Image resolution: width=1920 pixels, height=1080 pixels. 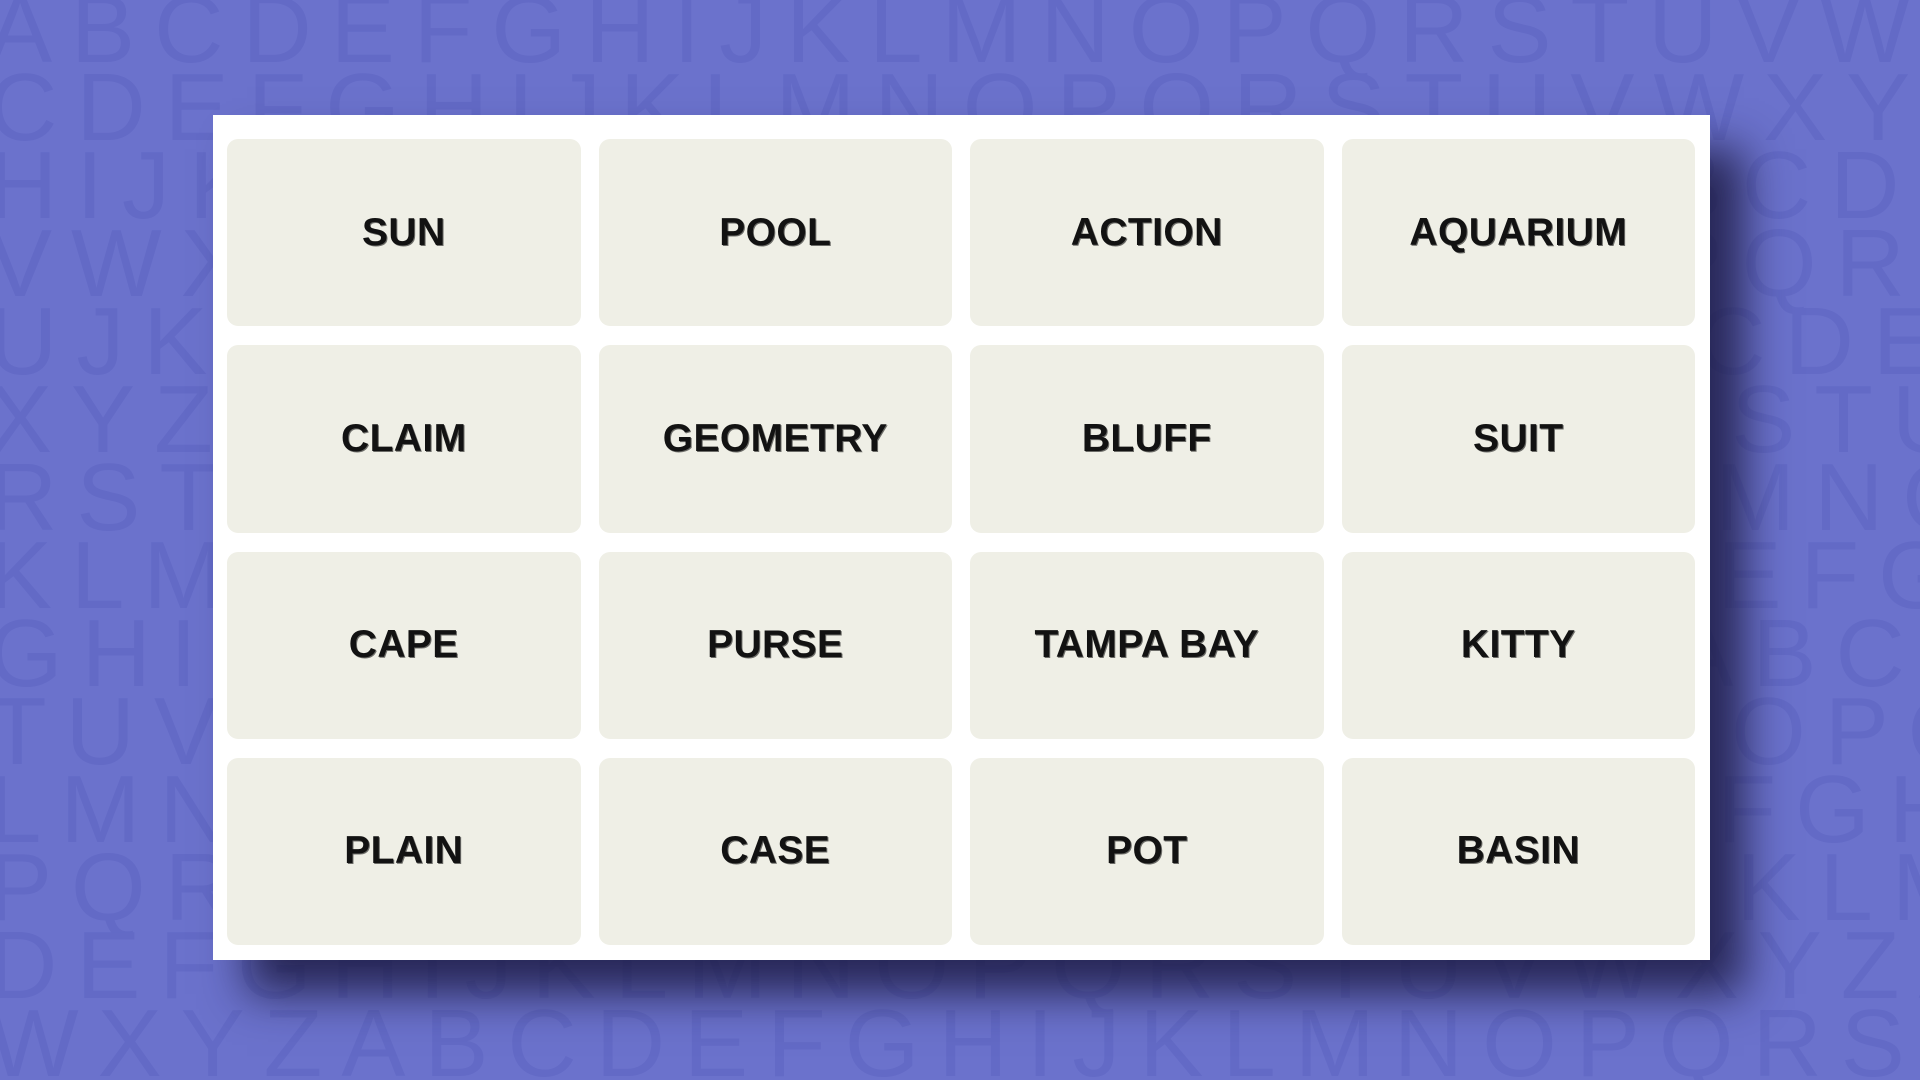 I want to click on word-tile-label: SUIT, so click(x=1518, y=438).